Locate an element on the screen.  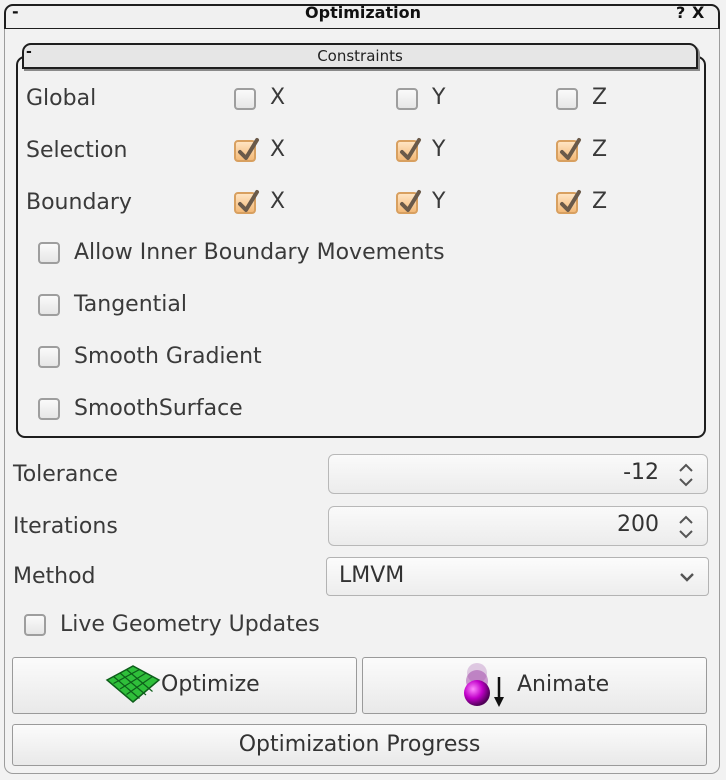
constraints-title: Constraints is located at coordinates (360, 56).